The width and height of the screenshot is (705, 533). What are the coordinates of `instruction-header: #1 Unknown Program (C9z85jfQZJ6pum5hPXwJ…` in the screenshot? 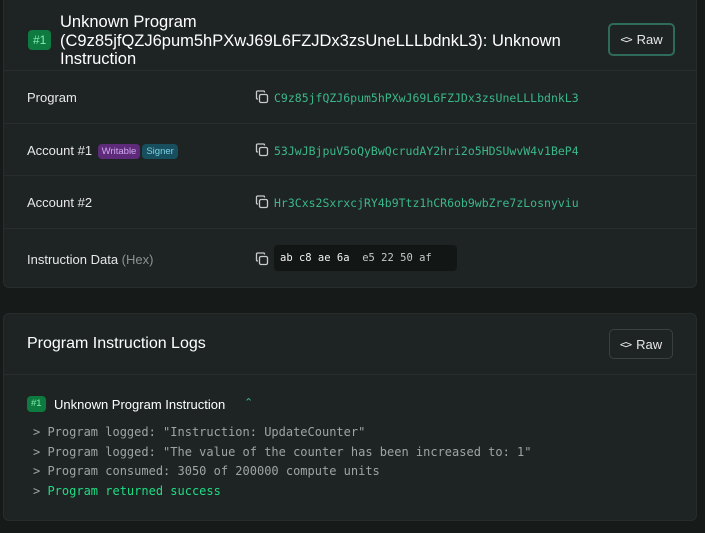 It's located at (350, 35).